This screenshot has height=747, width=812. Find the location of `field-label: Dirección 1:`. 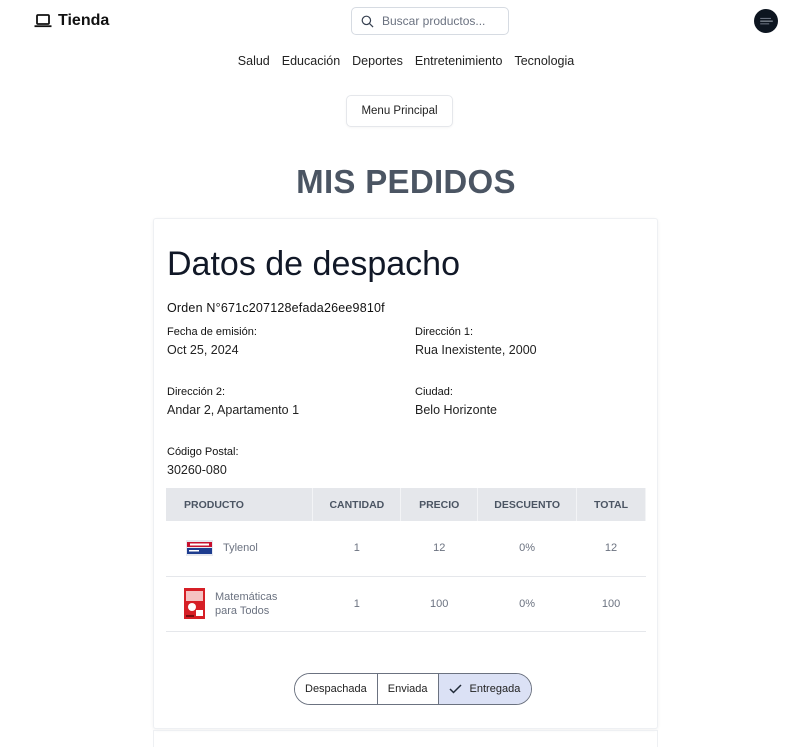

field-label: Dirección 1: is located at coordinates (444, 332).